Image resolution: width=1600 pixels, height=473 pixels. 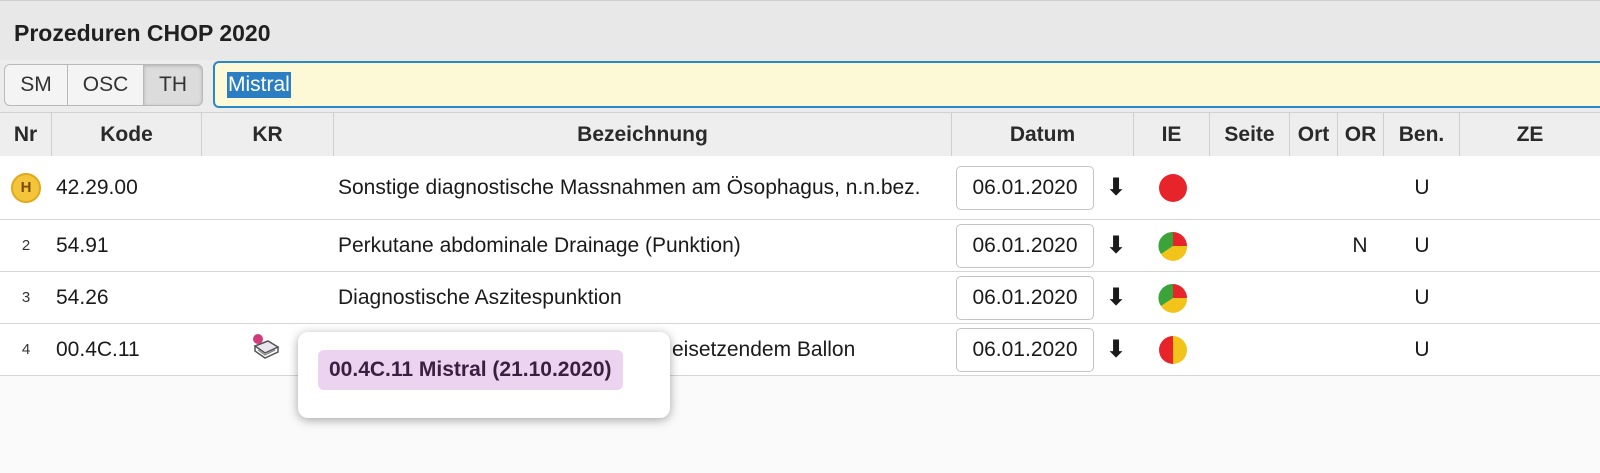 What do you see at coordinates (539, 245) in the screenshot?
I see `row-bezeichnung: Perkutane abdominale Drainage (Punktion)` at bounding box center [539, 245].